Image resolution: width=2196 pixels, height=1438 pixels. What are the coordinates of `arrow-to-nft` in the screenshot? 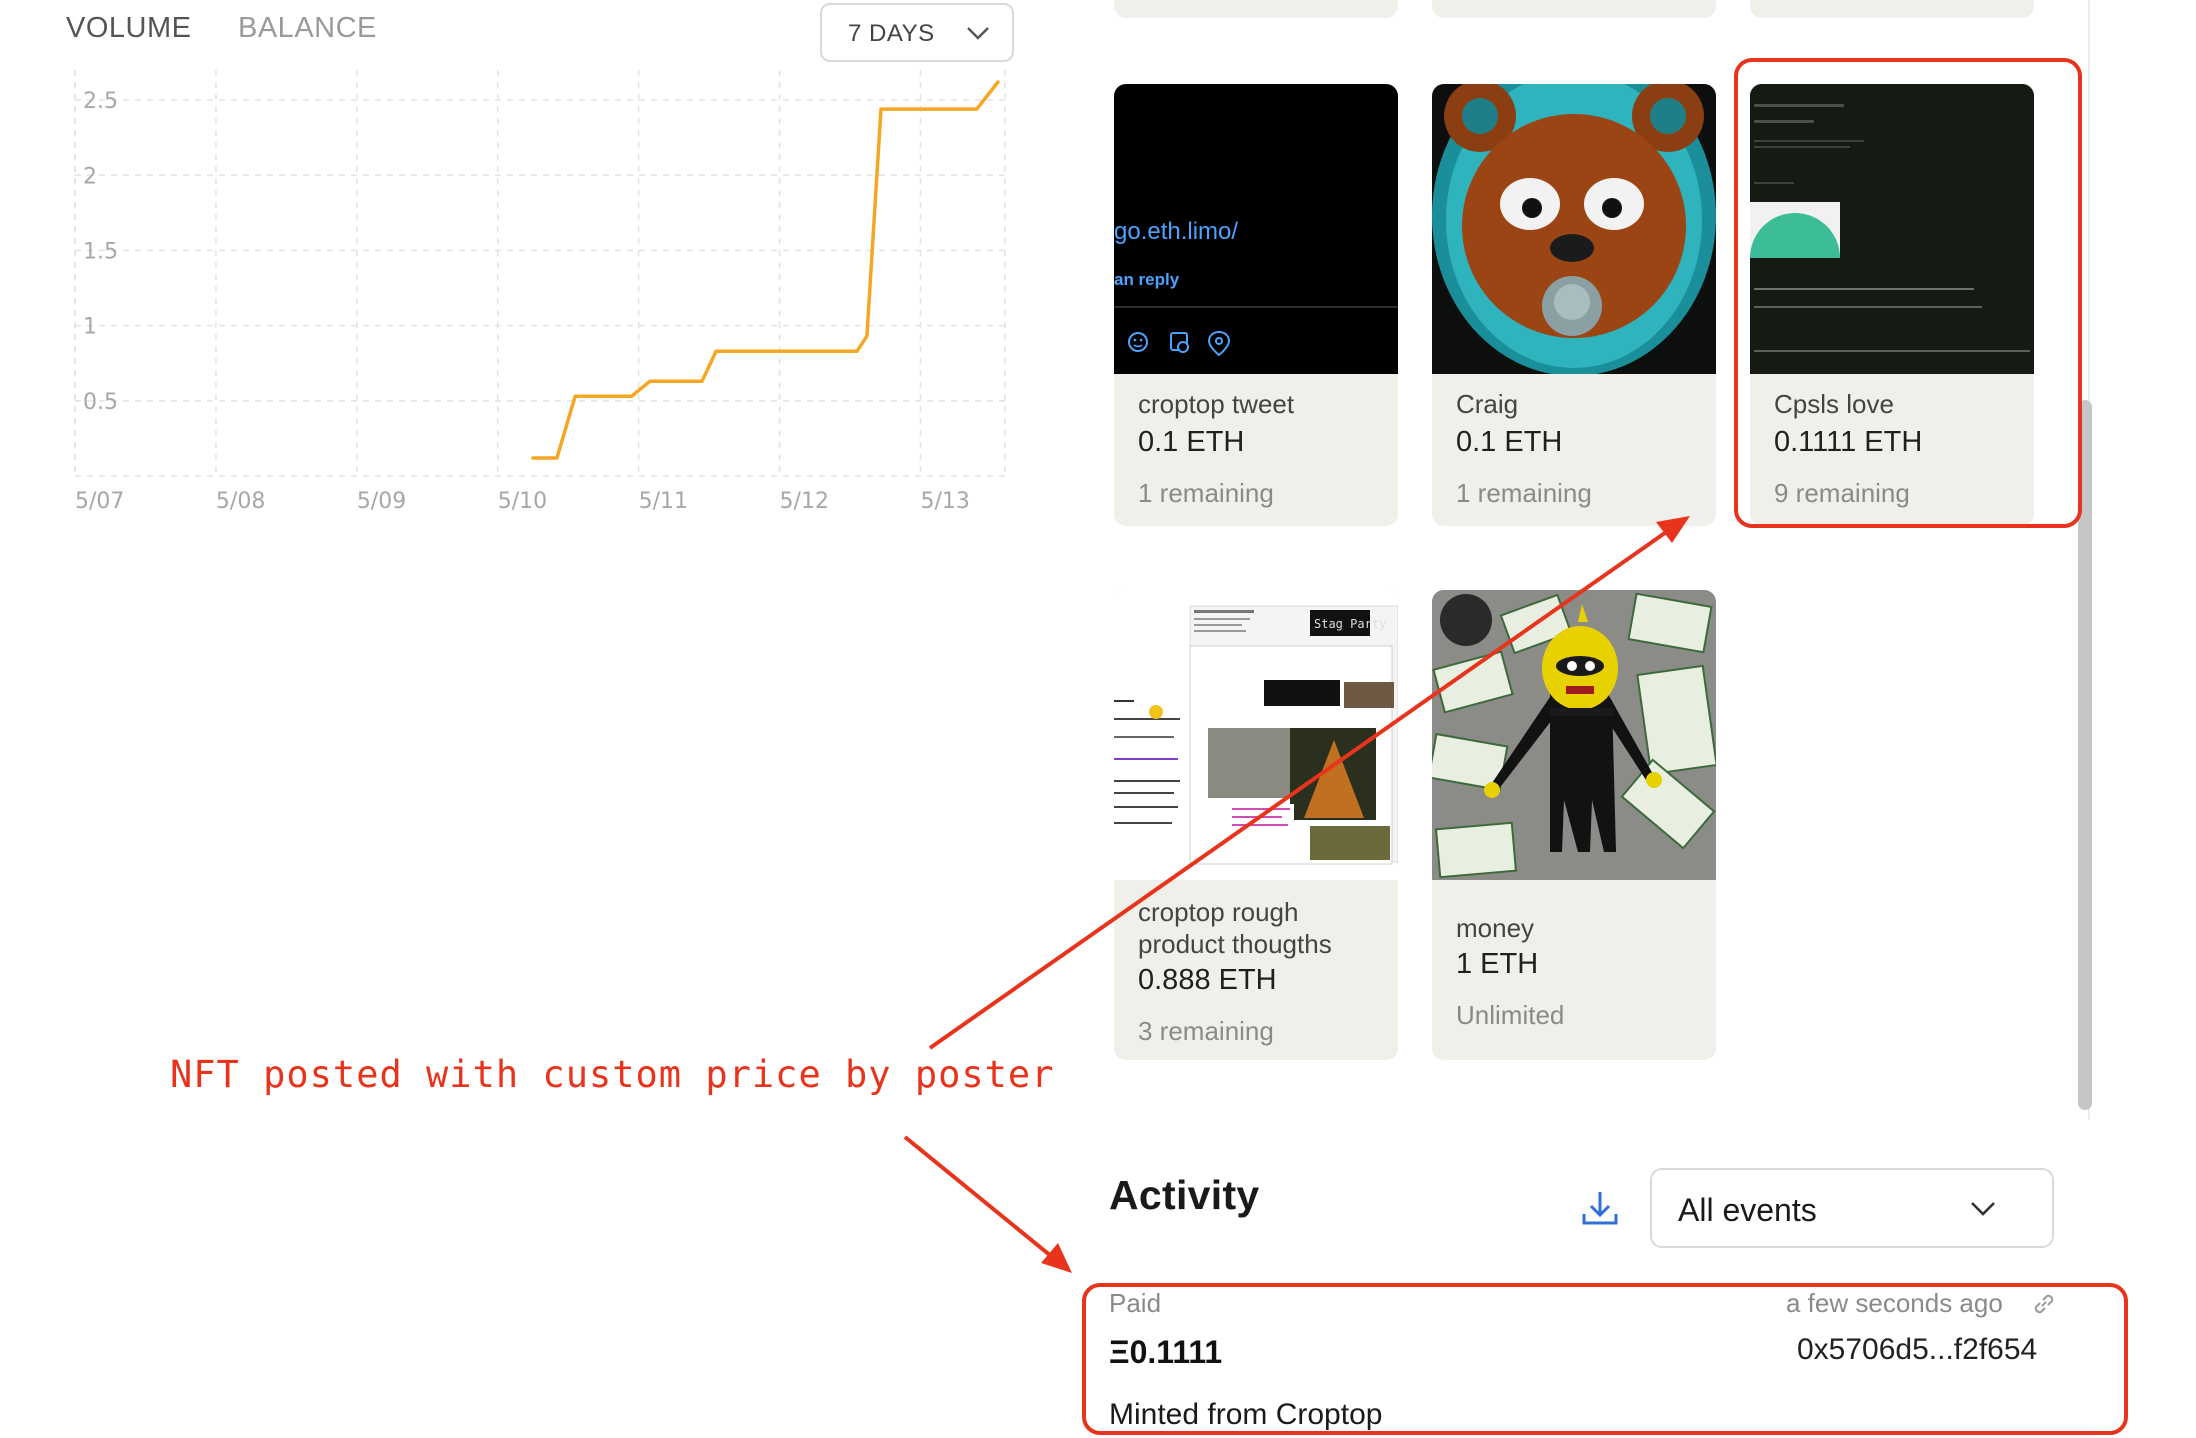 It's located at (1301, 788).